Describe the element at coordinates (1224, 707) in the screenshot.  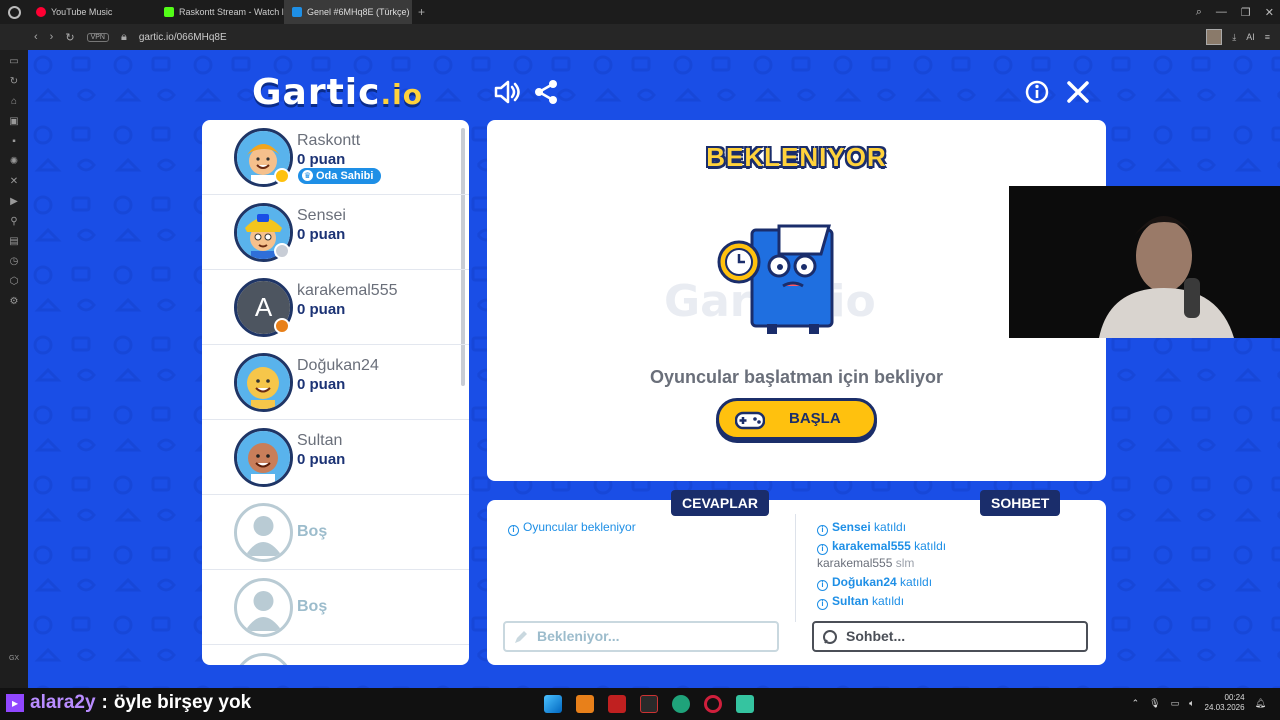
I see `clock-date: 24.03.2026` at that location.